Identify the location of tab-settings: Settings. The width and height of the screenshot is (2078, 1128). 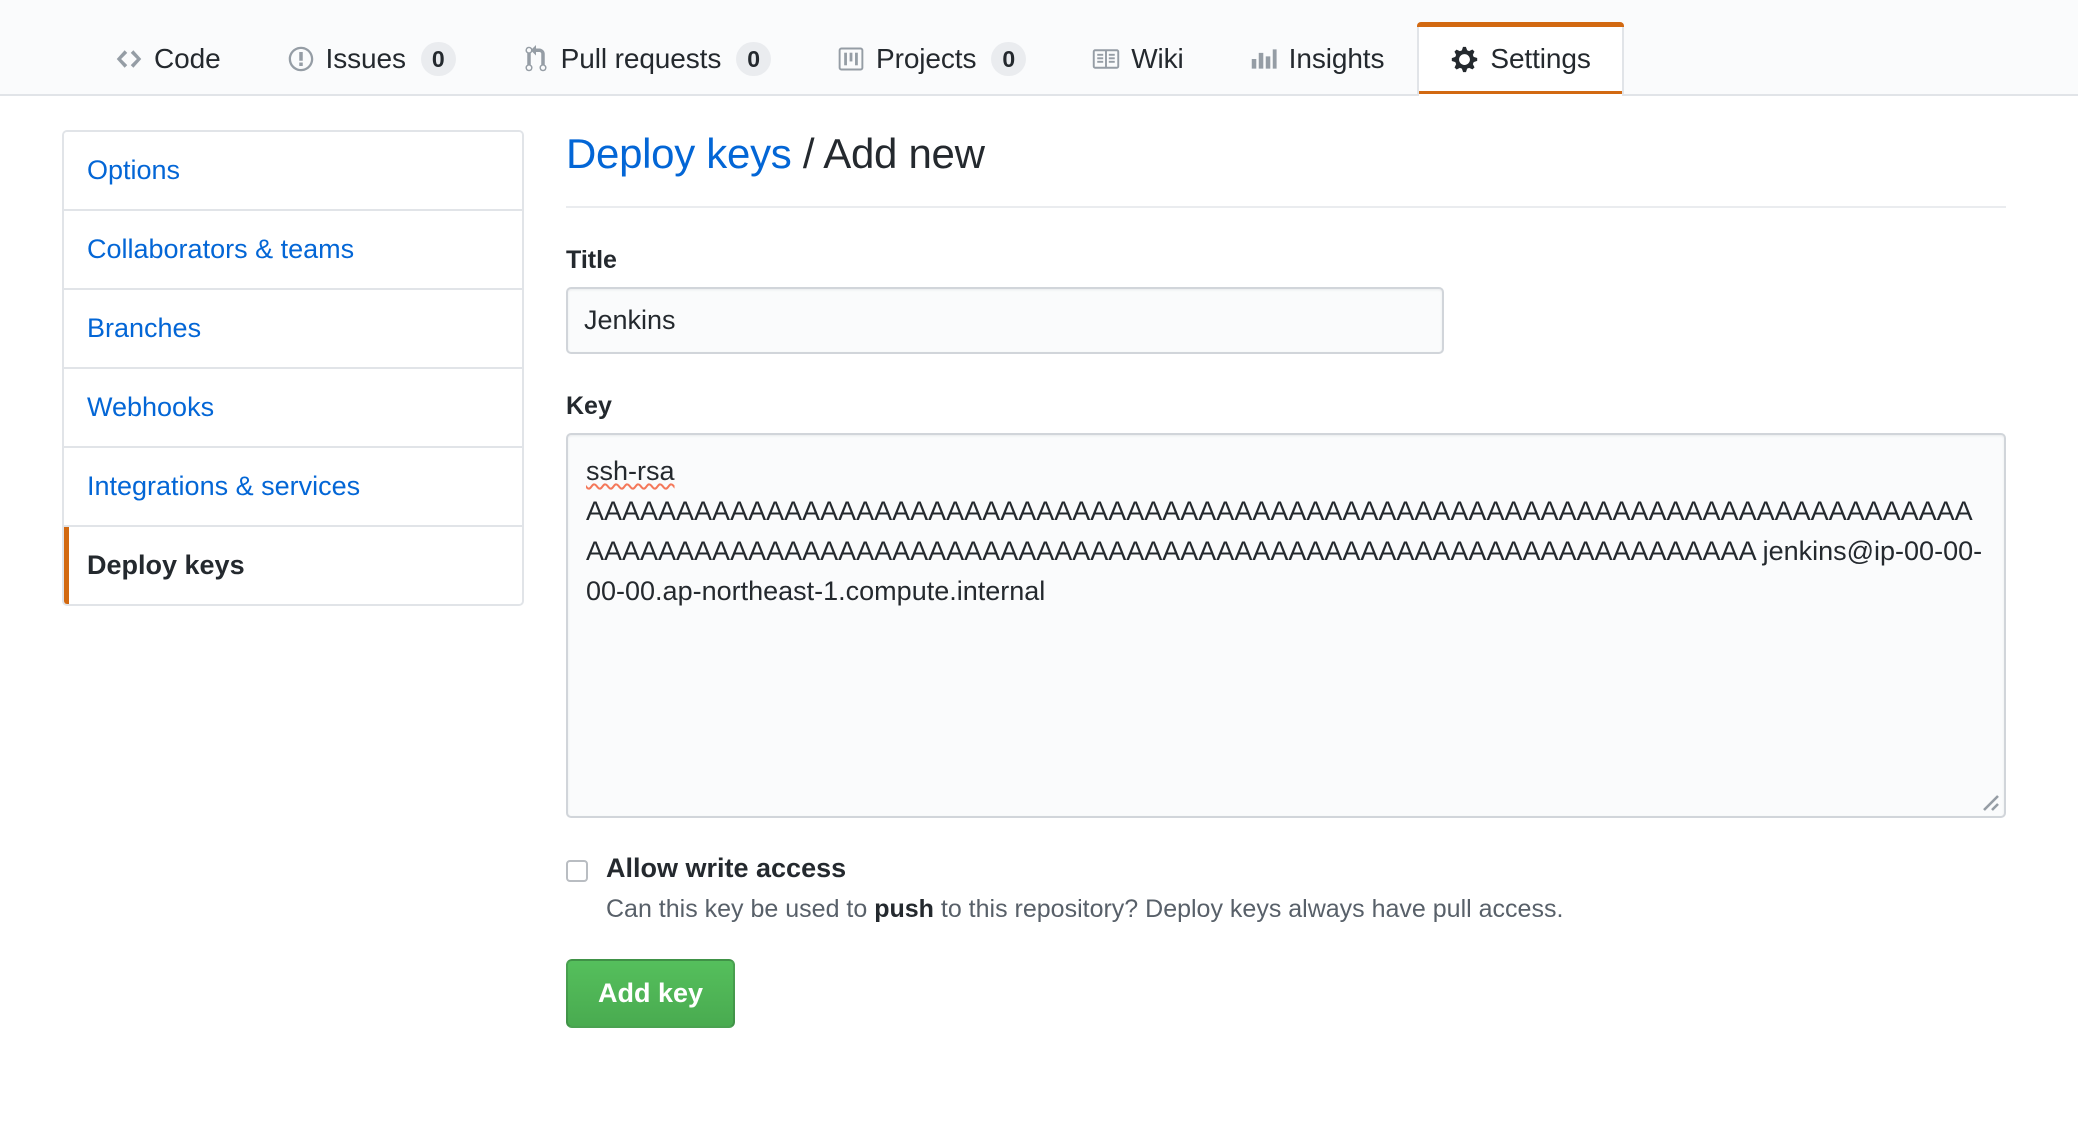
(1521, 60).